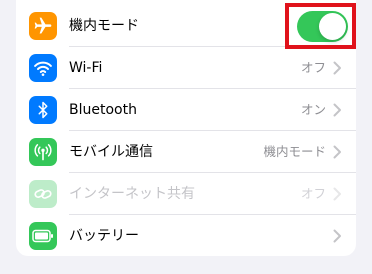 This screenshot has height=274, width=372. I want to click on antenna-icon, so click(43, 152).